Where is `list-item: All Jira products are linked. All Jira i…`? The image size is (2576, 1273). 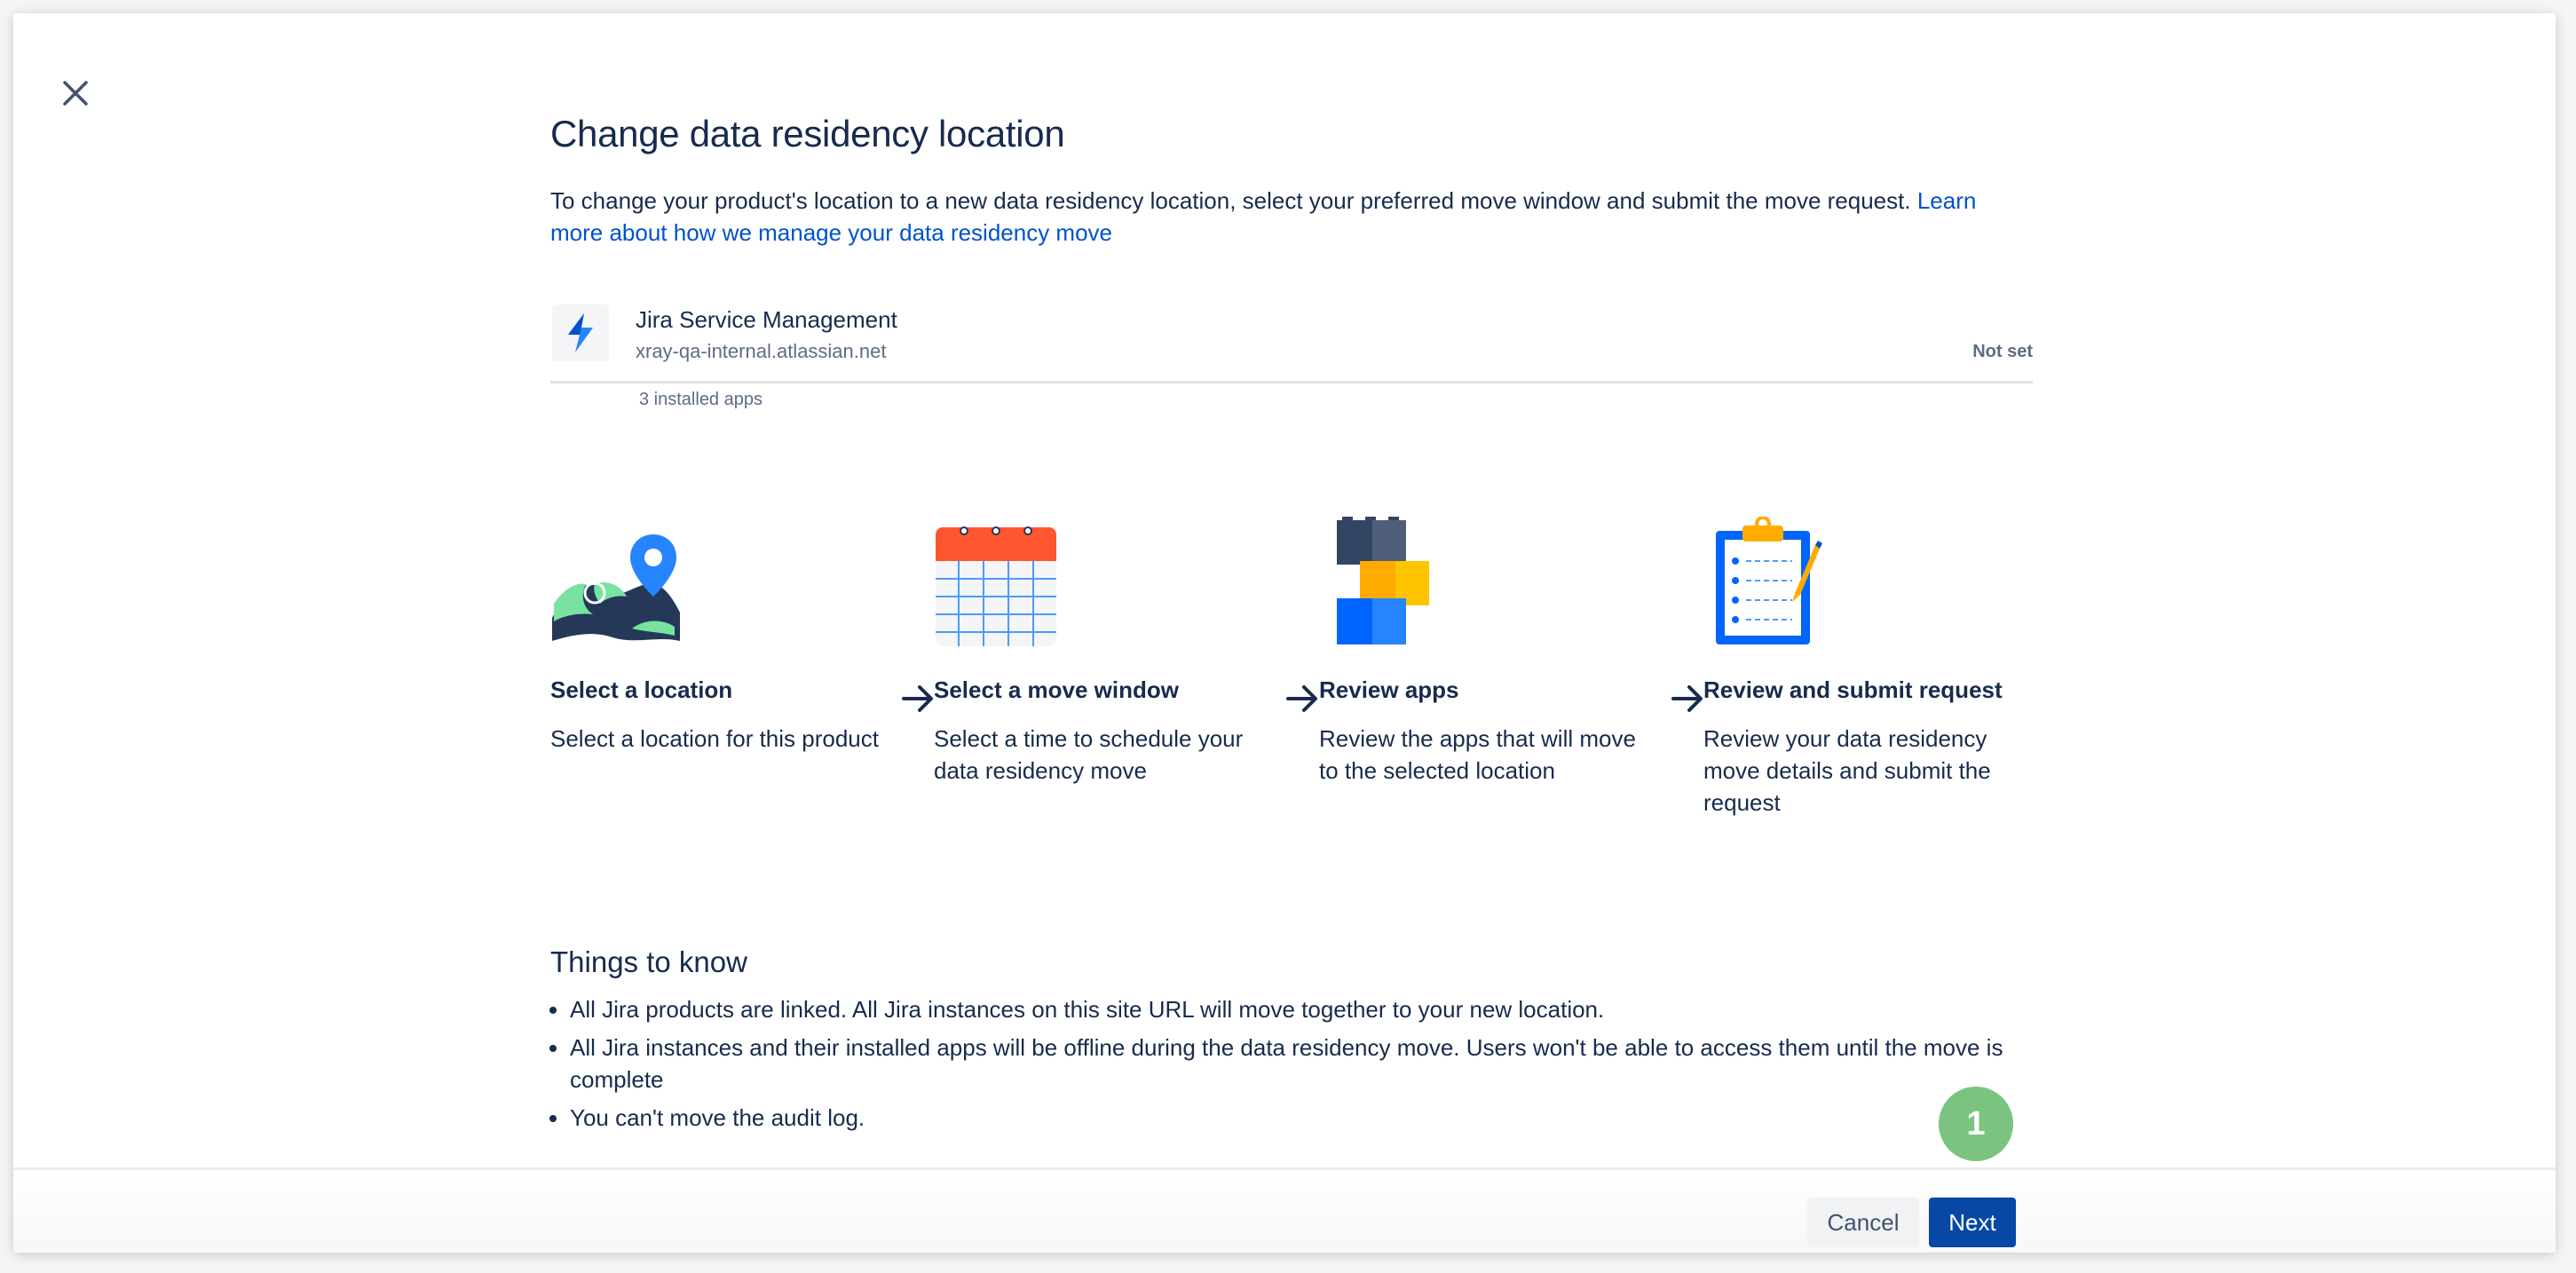 list-item: All Jira products are linked. All Jira i… is located at coordinates (1311, 1009).